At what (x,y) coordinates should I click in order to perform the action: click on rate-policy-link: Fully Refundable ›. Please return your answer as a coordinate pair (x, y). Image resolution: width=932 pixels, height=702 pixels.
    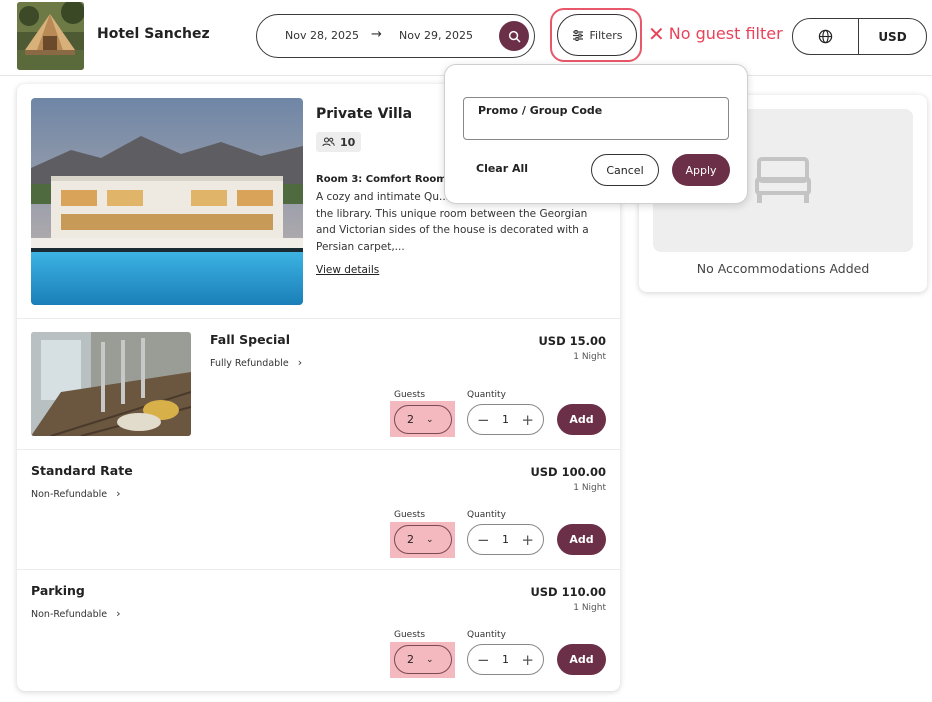
    Looking at the image, I should click on (256, 362).